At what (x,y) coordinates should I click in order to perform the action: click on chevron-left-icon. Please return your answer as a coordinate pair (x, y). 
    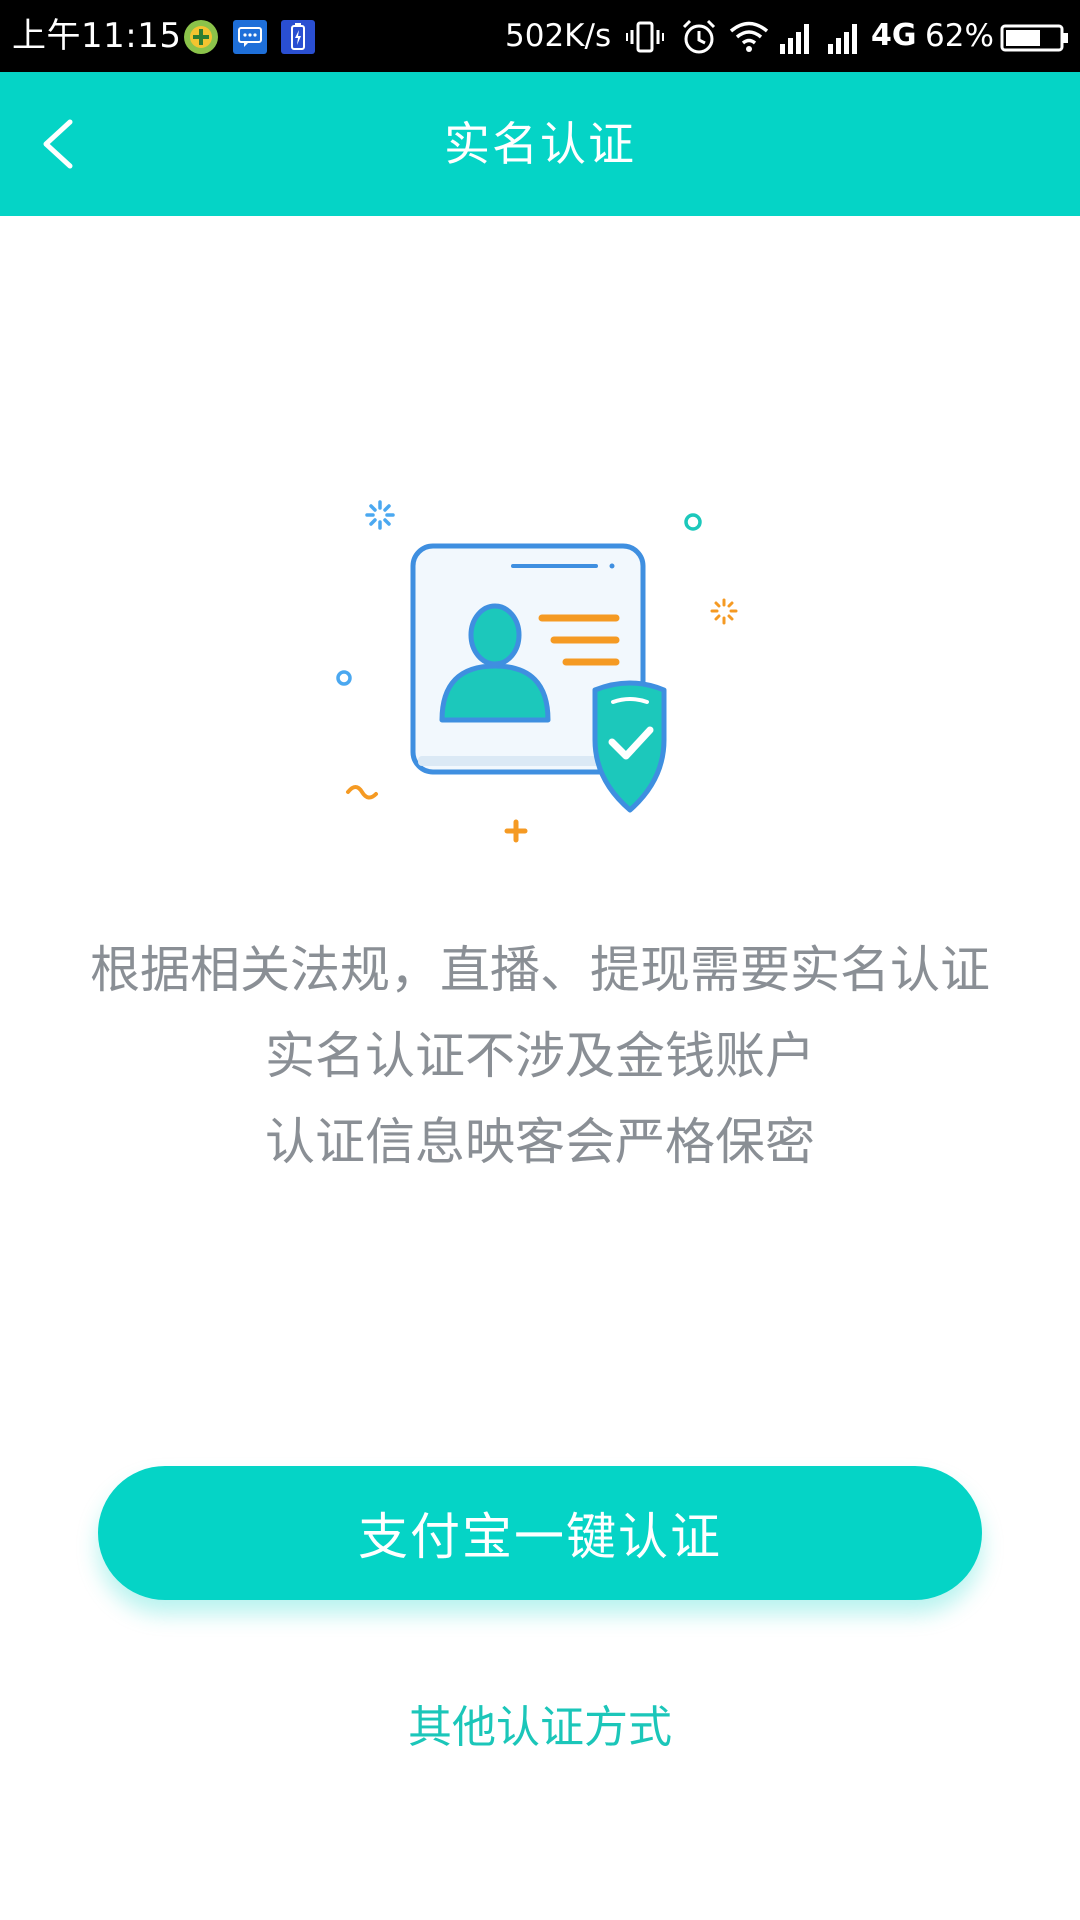
    Looking at the image, I should click on (58, 144).